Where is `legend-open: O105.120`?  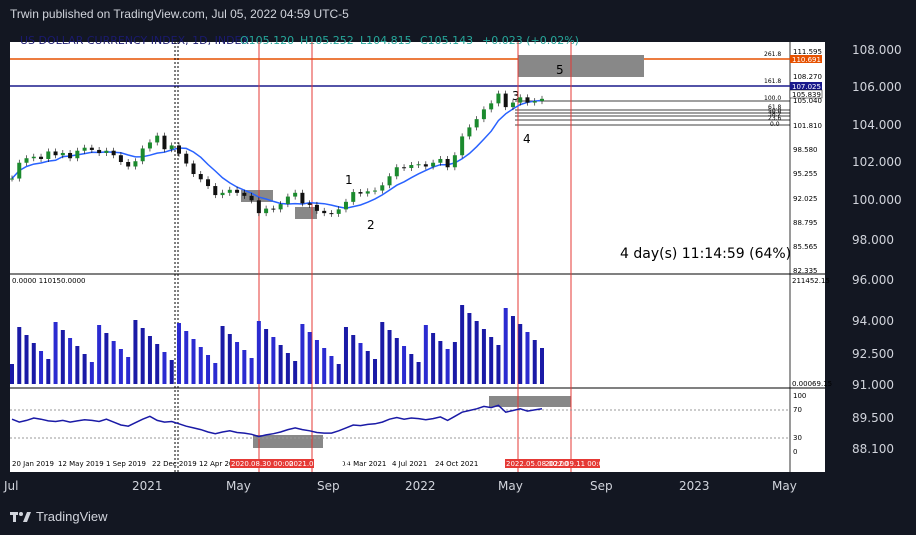 legend-open: O105.120 is located at coordinates (267, 40).